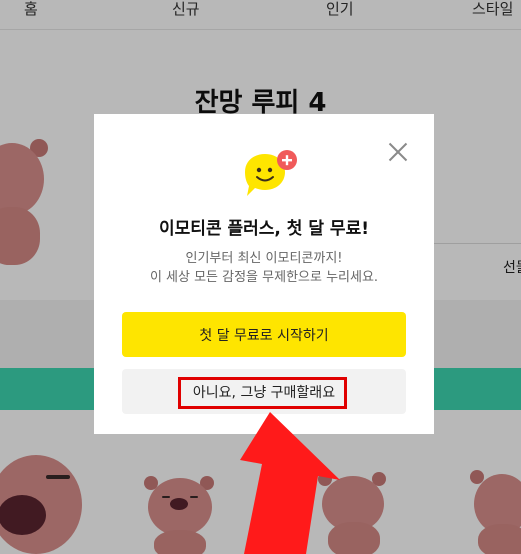 This screenshot has width=521, height=554. What do you see at coordinates (264, 391) in the screenshot?
I see `buy-instead-button: 아니요, 그냥 구매할래요` at bounding box center [264, 391].